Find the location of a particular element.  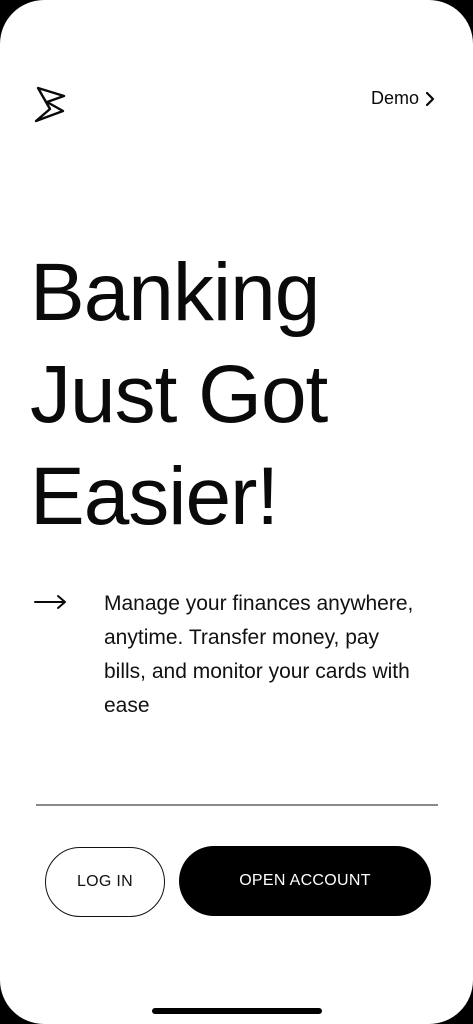

chevron-right-icon is located at coordinates (430, 98).